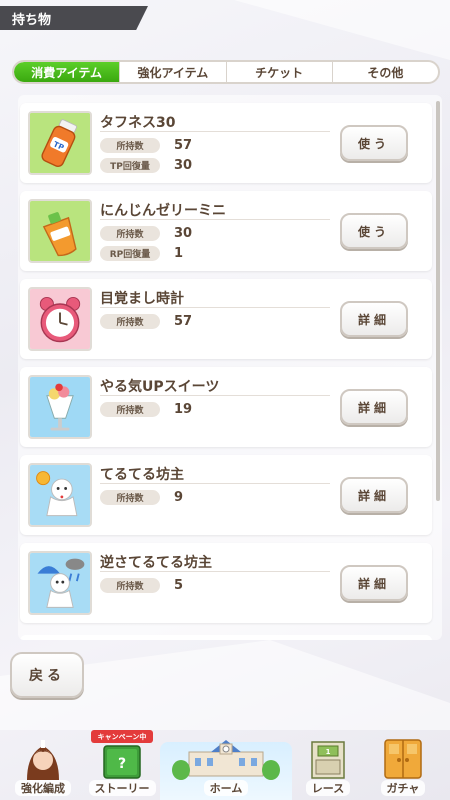 This screenshot has width=450, height=800. What do you see at coordinates (226, 637) in the screenshot?
I see `list-item-partial` at bounding box center [226, 637].